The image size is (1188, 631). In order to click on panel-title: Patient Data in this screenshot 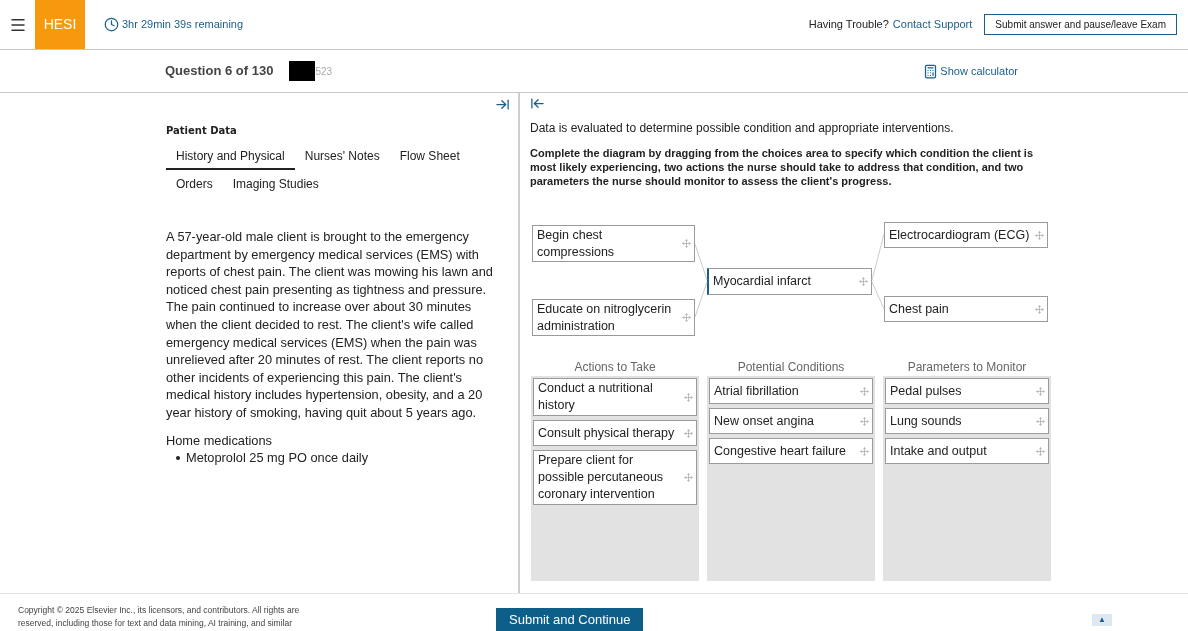, I will do `click(202, 131)`.